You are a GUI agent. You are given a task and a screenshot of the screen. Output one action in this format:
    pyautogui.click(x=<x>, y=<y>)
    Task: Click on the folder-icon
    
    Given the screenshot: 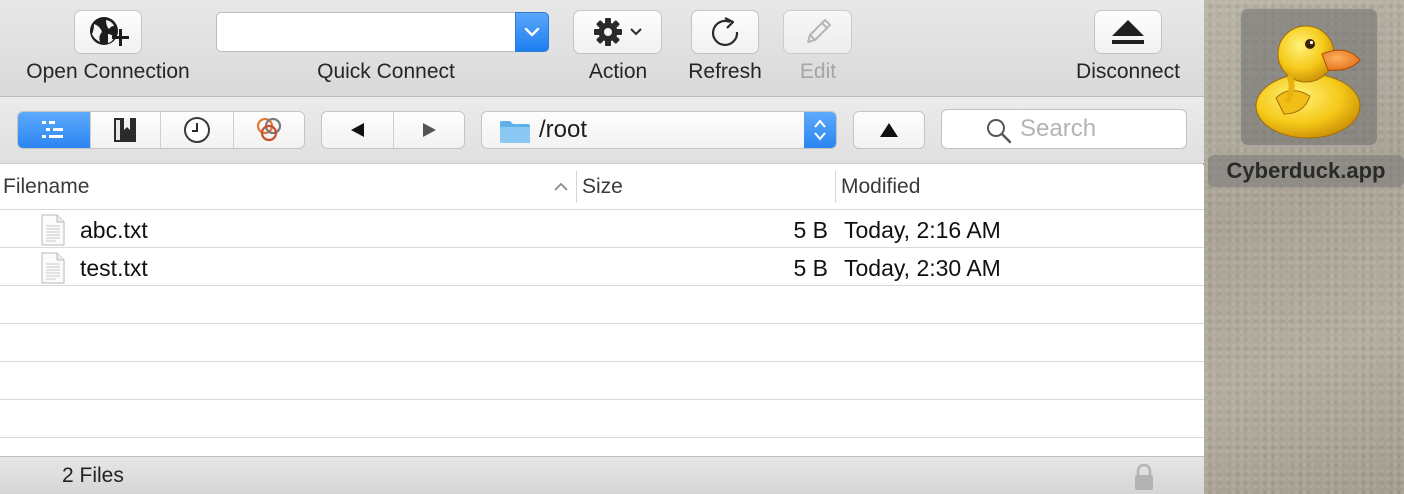 What is the action you would take?
    pyautogui.click(x=515, y=132)
    